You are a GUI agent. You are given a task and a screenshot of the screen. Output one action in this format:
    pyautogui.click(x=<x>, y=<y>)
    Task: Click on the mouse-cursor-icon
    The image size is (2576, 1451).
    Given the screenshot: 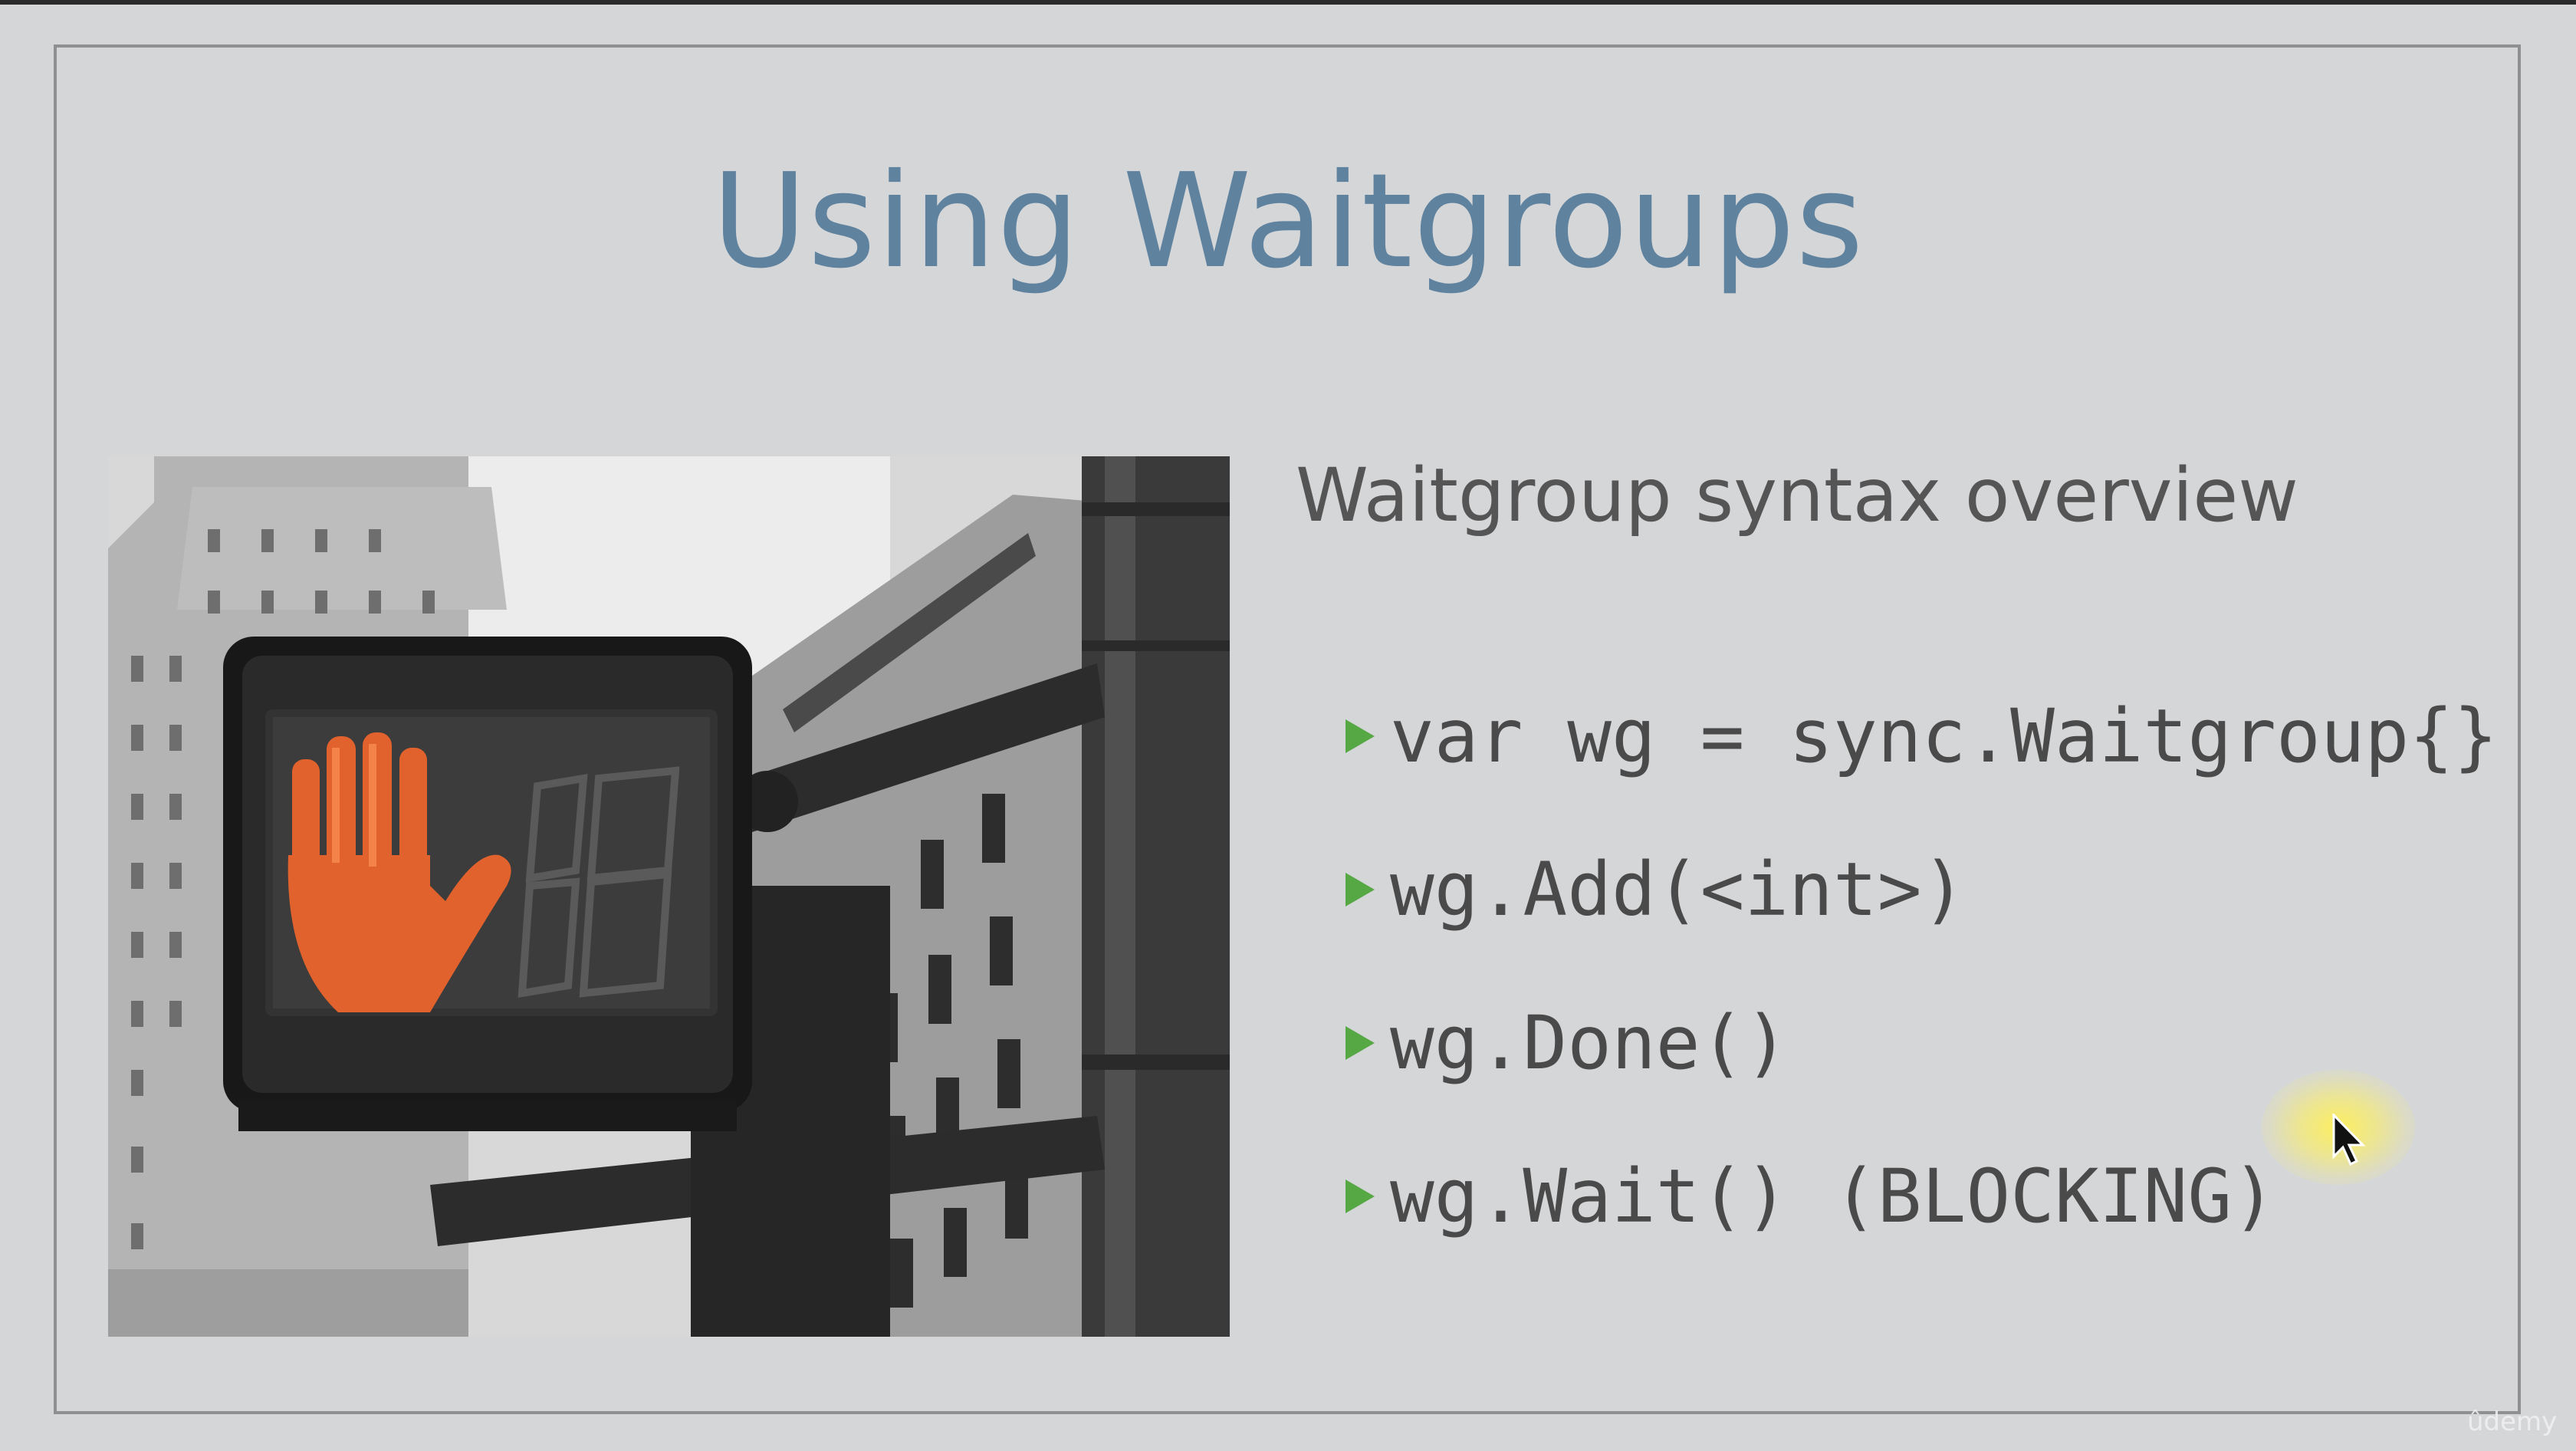 What is the action you would take?
    pyautogui.click(x=2349, y=1140)
    